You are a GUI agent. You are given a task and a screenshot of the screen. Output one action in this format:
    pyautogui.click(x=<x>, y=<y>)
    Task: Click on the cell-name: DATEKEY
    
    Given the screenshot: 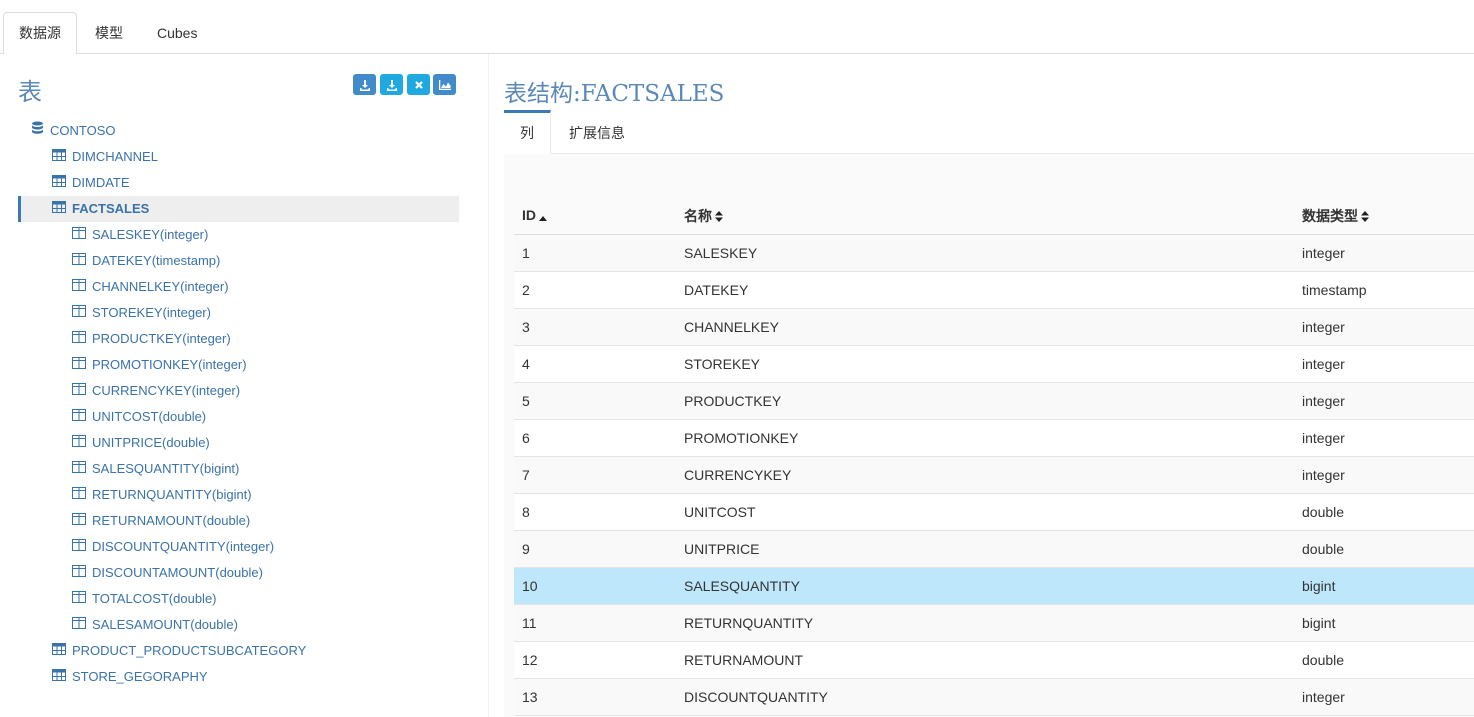 What is the action you would take?
    pyautogui.click(x=985, y=290)
    